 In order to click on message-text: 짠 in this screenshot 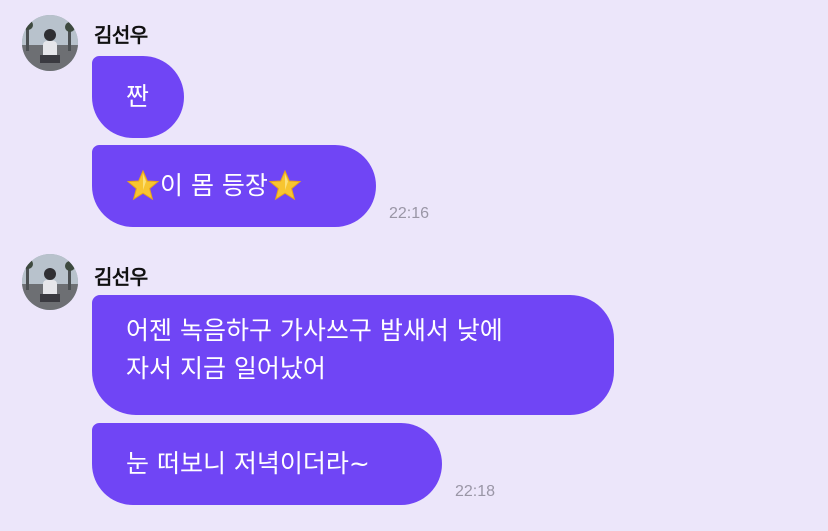, I will do `click(138, 96)`.